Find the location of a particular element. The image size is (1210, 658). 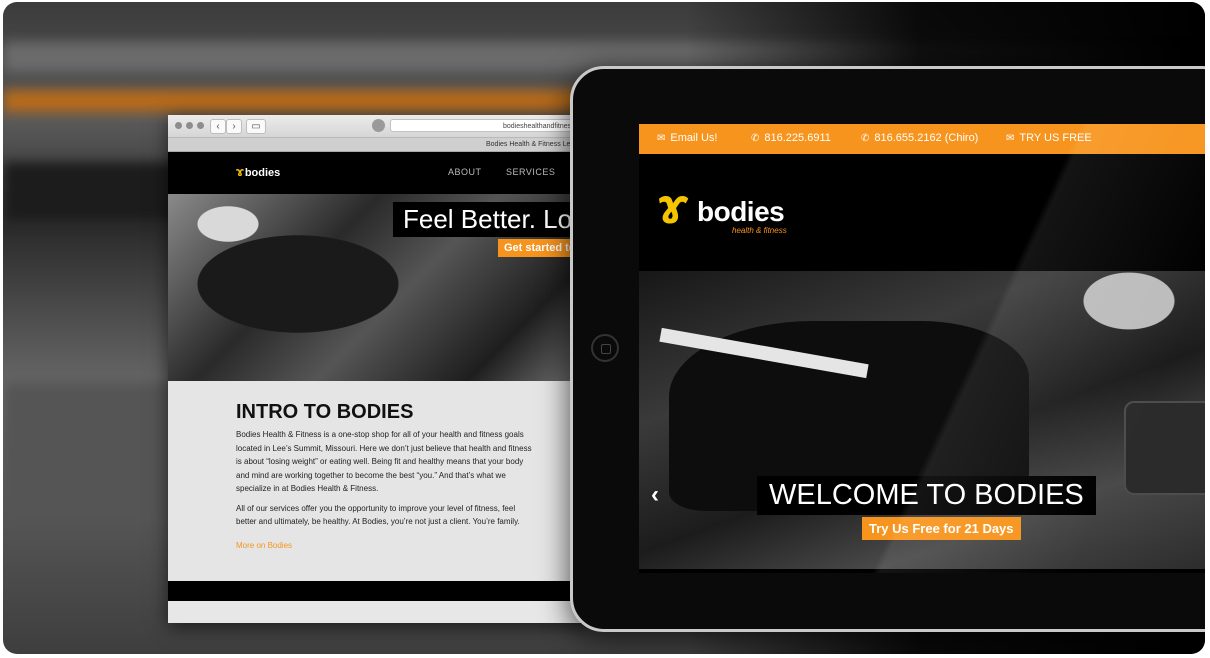

welcome-headline: WELCOME TO BODIES is located at coordinates (926, 495).